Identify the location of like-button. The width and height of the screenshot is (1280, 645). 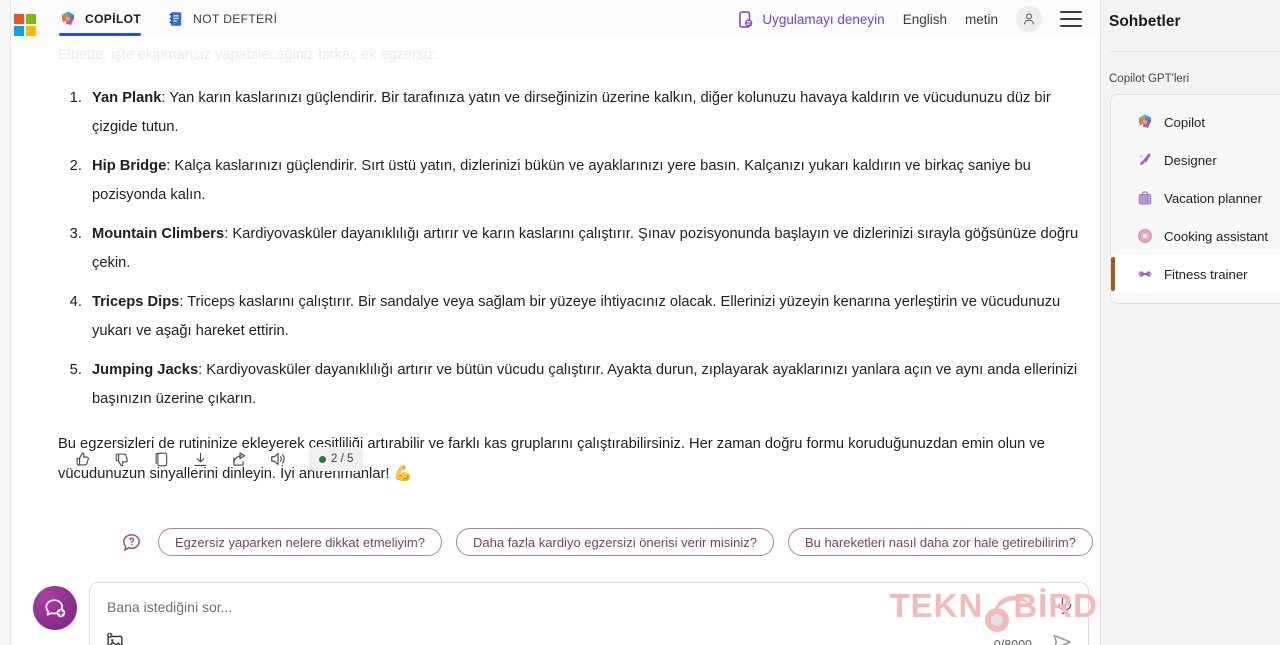
(83, 459).